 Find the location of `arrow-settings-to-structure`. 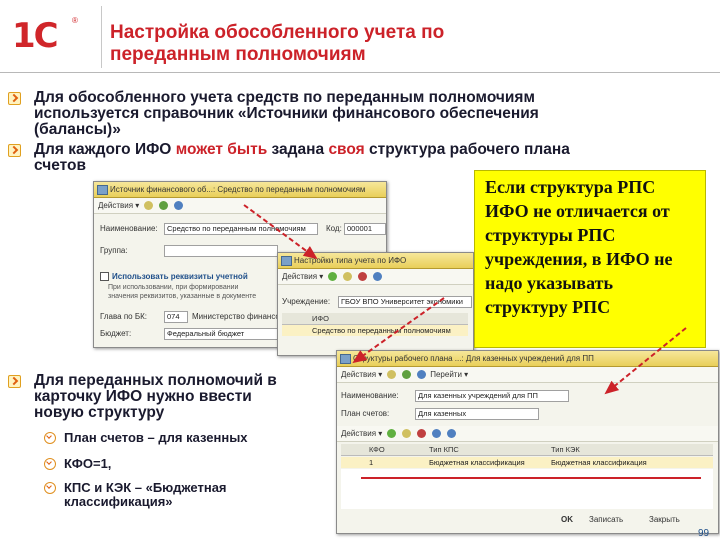

arrow-settings-to-structure is located at coordinates (398, 330).